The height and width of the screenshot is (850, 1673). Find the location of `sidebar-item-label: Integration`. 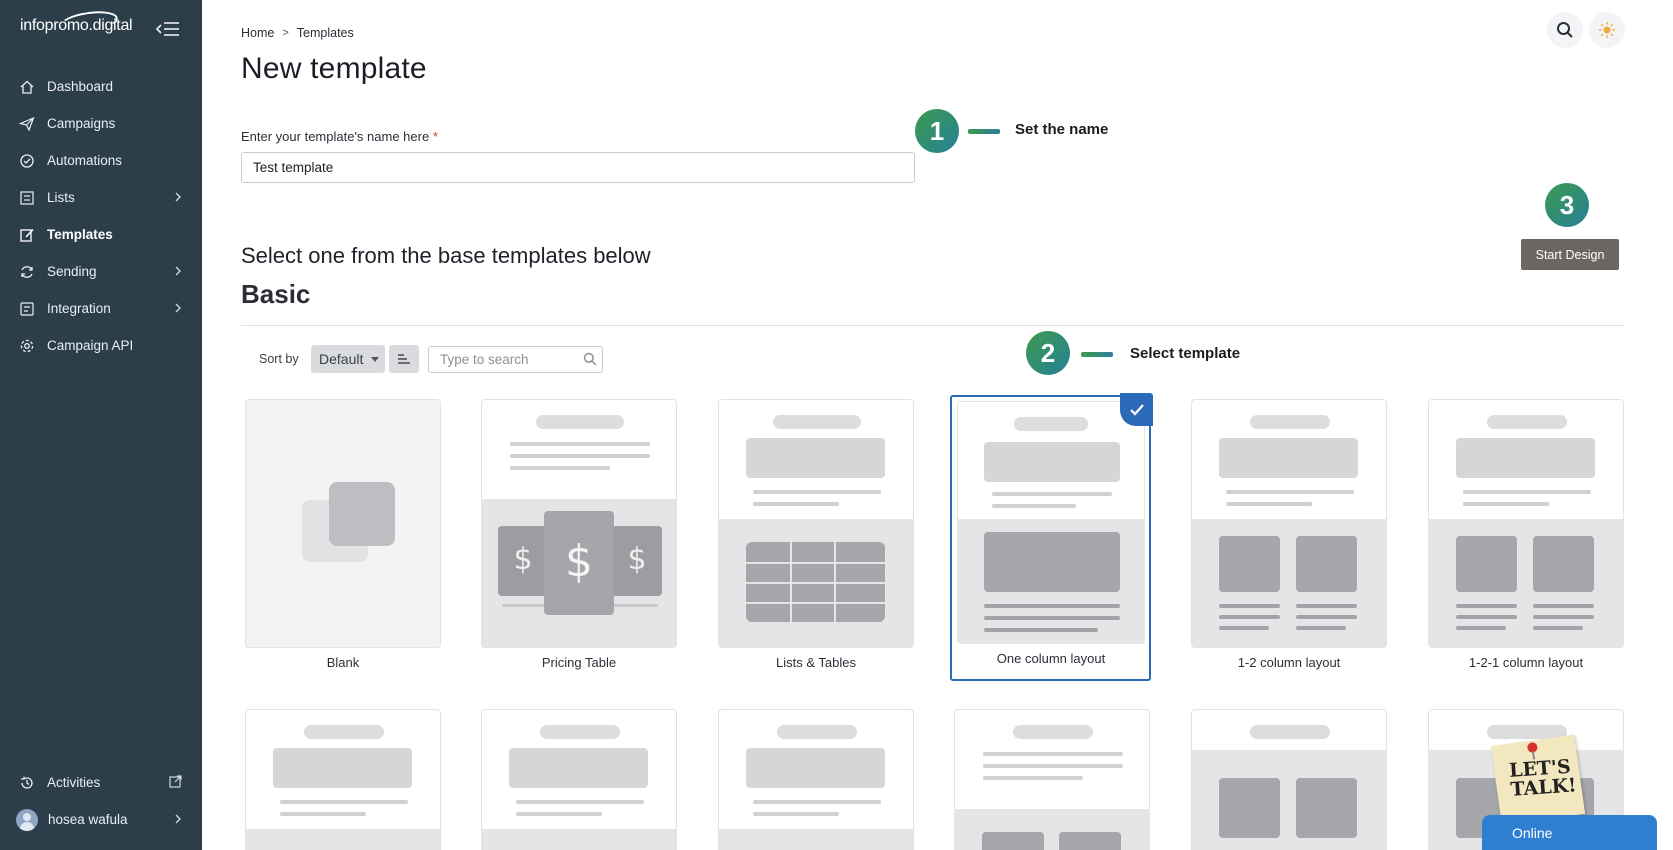

sidebar-item-label: Integration is located at coordinates (79, 308).